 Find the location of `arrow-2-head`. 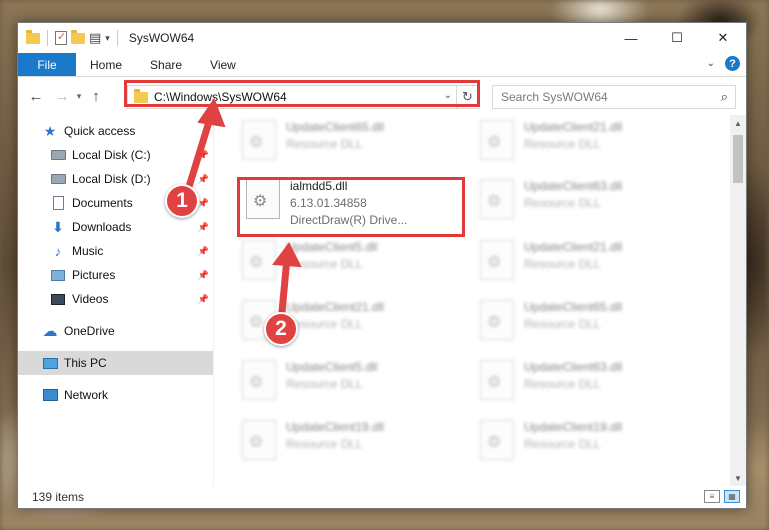

arrow-2-head is located at coordinates (287, 255).